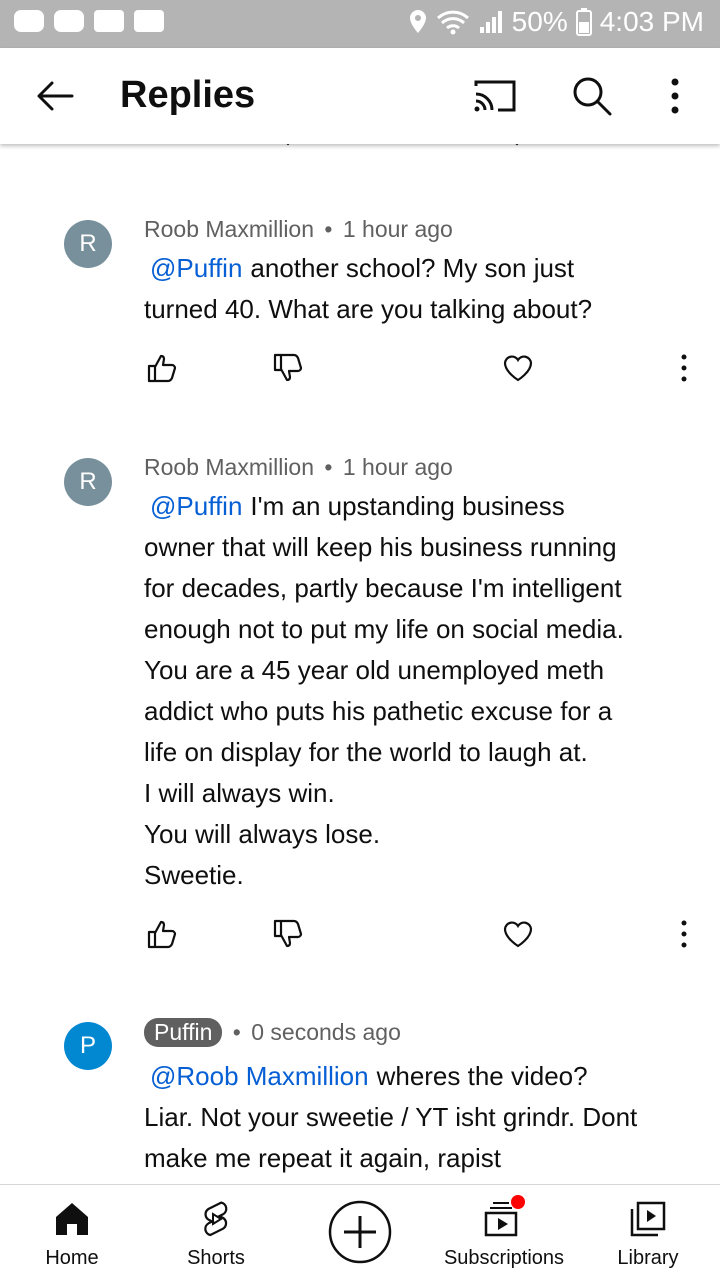 This screenshot has width=720, height=1281. What do you see at coordinates (188, 95) in the screenshot?
I see `page-title: Replies` at bounding box center [188, 95].